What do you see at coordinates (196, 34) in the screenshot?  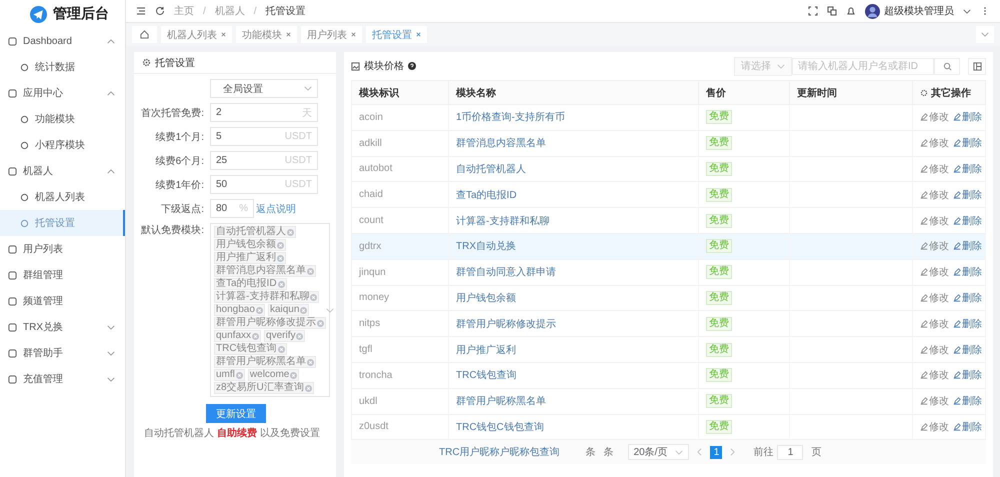 I see `tab: 机器人列表` at bounding box center [196, 34].